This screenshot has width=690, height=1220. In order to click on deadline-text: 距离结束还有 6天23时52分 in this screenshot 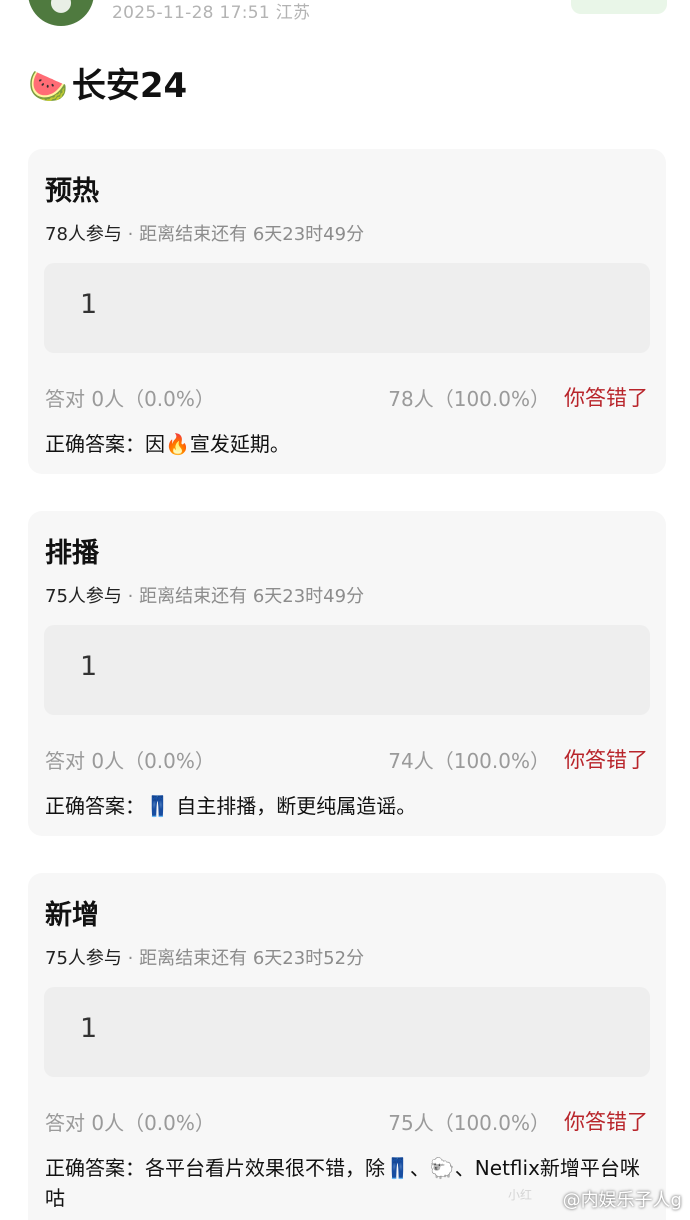, I will do `click(252, 958)`.